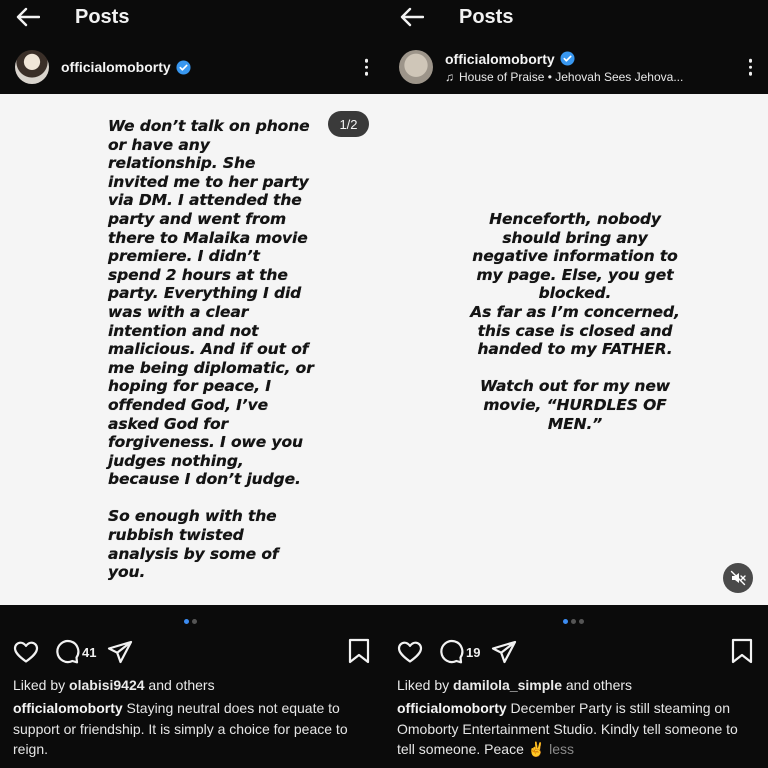 This screenshot has height=768, width=768. I want to click on comment-count: 19, so click(473, 652).